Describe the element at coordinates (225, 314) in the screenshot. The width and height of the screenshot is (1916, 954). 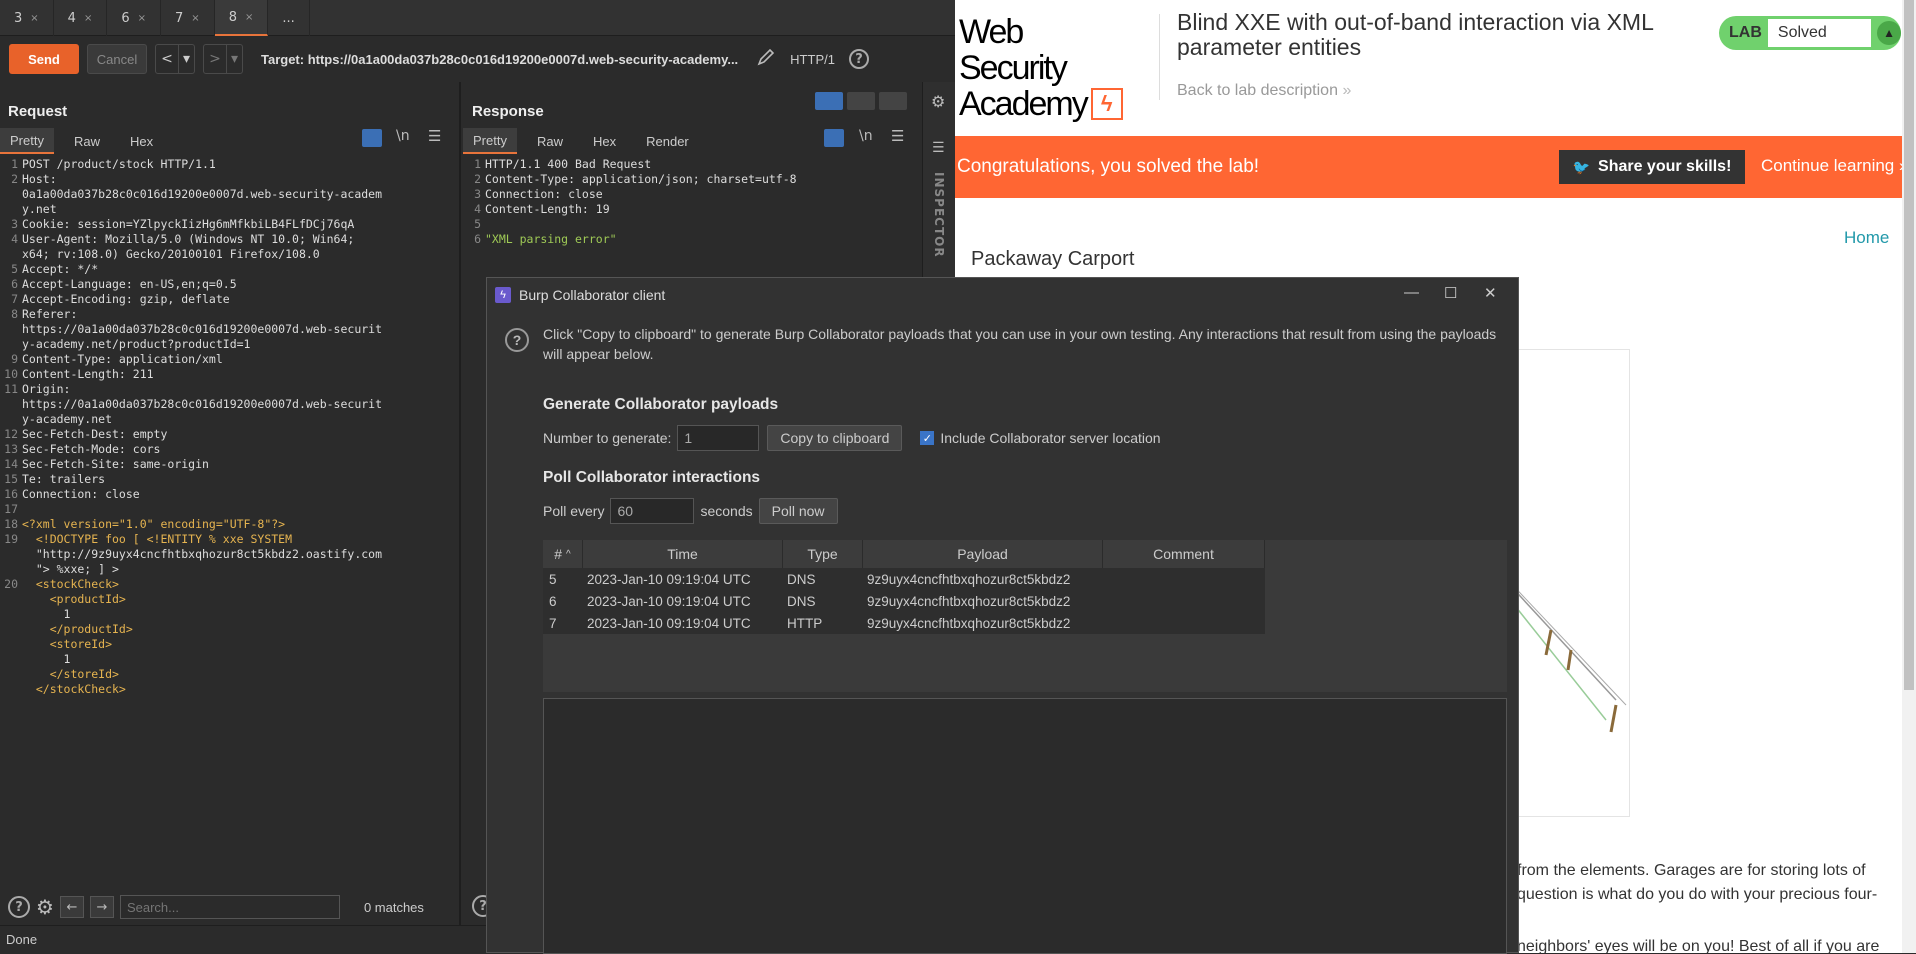
I see `code-line: 8 Referer:` at that location.